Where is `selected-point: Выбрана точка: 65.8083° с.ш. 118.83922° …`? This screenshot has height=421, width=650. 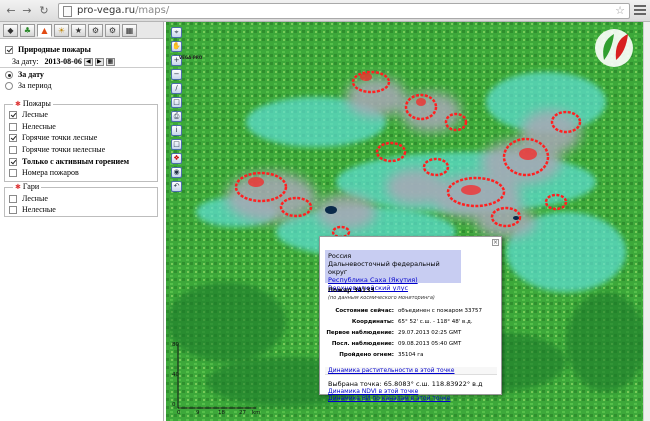 selected-point: Выбрана точка: 65.8083° с.ш. 118.83922° … is located at coordinates (405, 384).